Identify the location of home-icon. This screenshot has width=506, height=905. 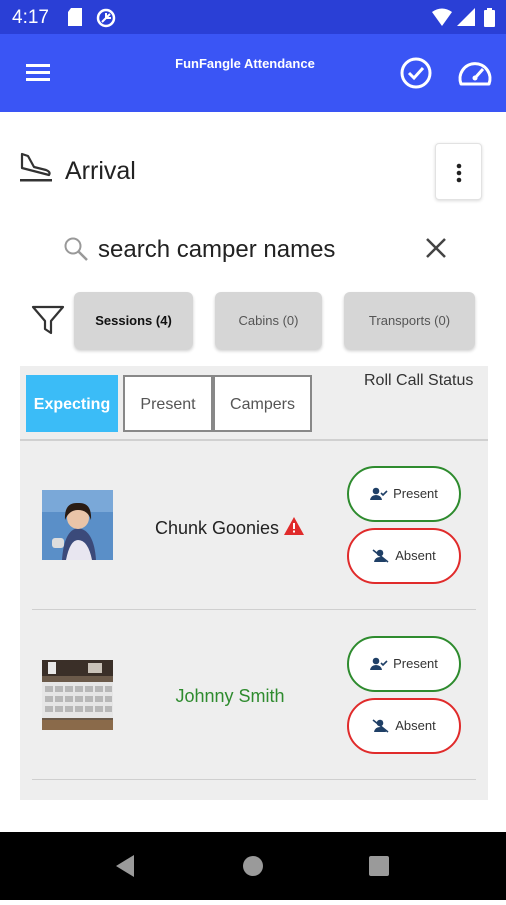
(253, 866).